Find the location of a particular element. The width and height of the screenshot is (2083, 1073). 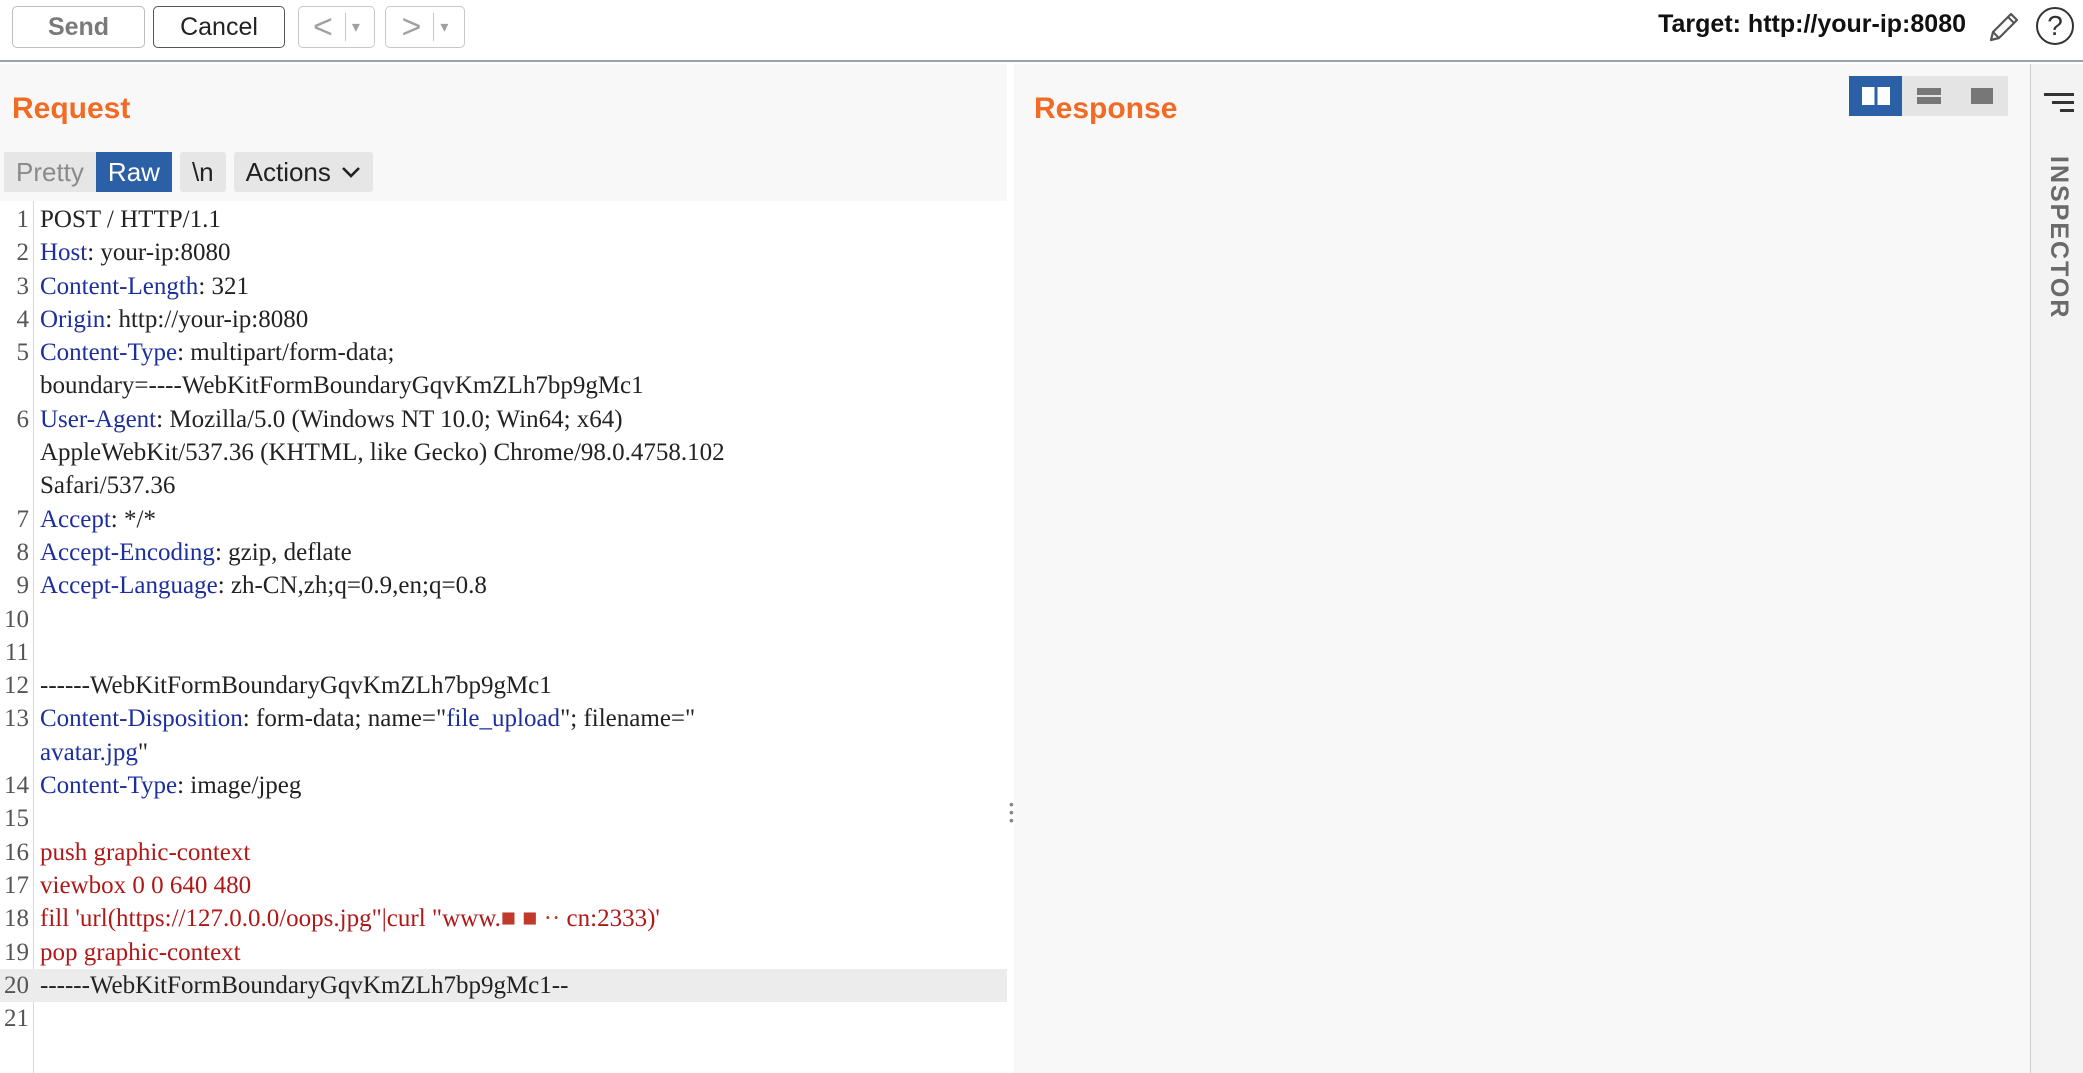

code-line: 2 Host: your-ip:8080 is located at coordinates (504, 252).